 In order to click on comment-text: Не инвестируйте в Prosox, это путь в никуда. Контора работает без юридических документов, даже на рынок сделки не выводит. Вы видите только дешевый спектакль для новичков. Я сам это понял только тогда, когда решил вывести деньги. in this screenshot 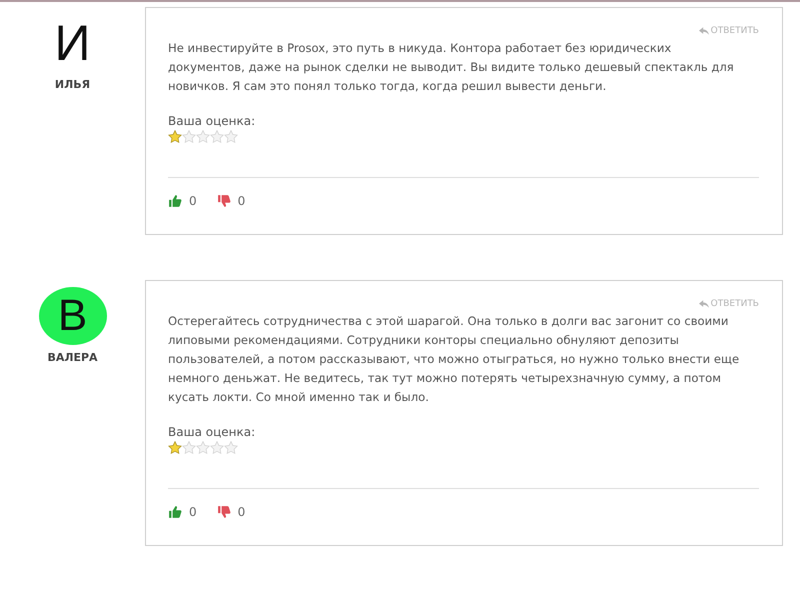, I will do `click(451, 67)`.